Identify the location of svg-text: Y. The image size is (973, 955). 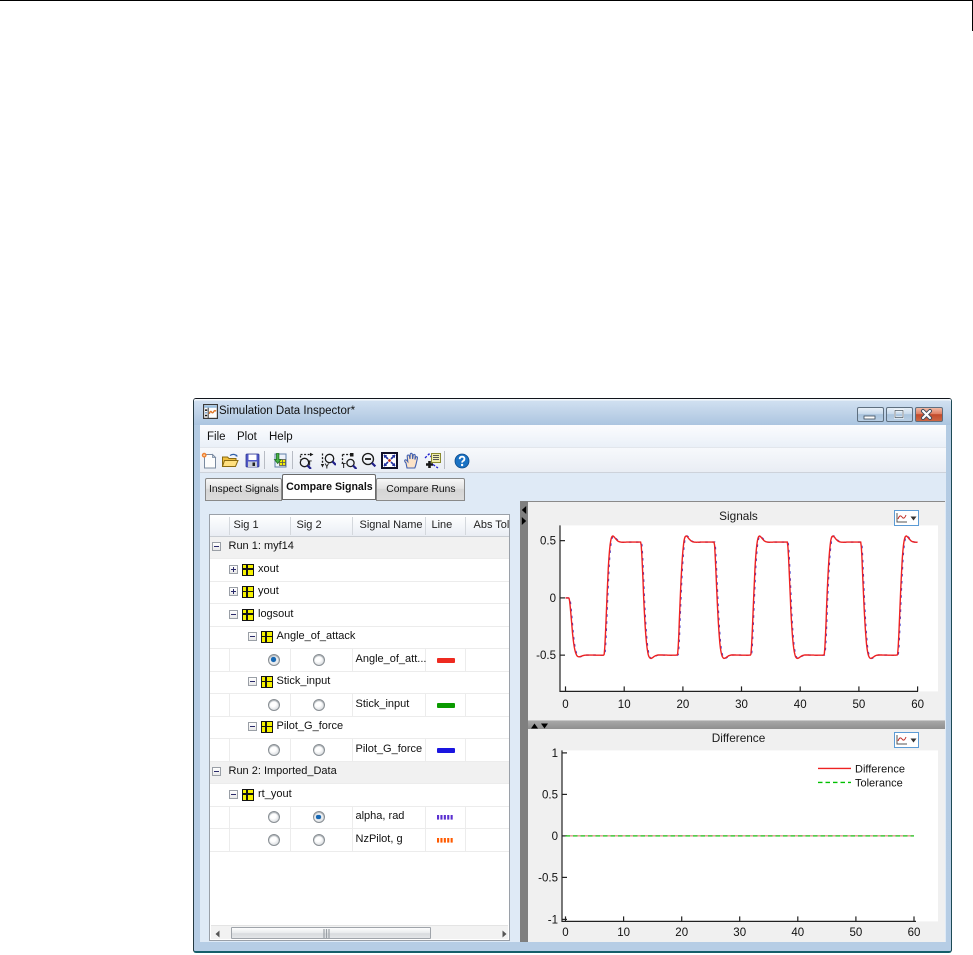
(326, 467).